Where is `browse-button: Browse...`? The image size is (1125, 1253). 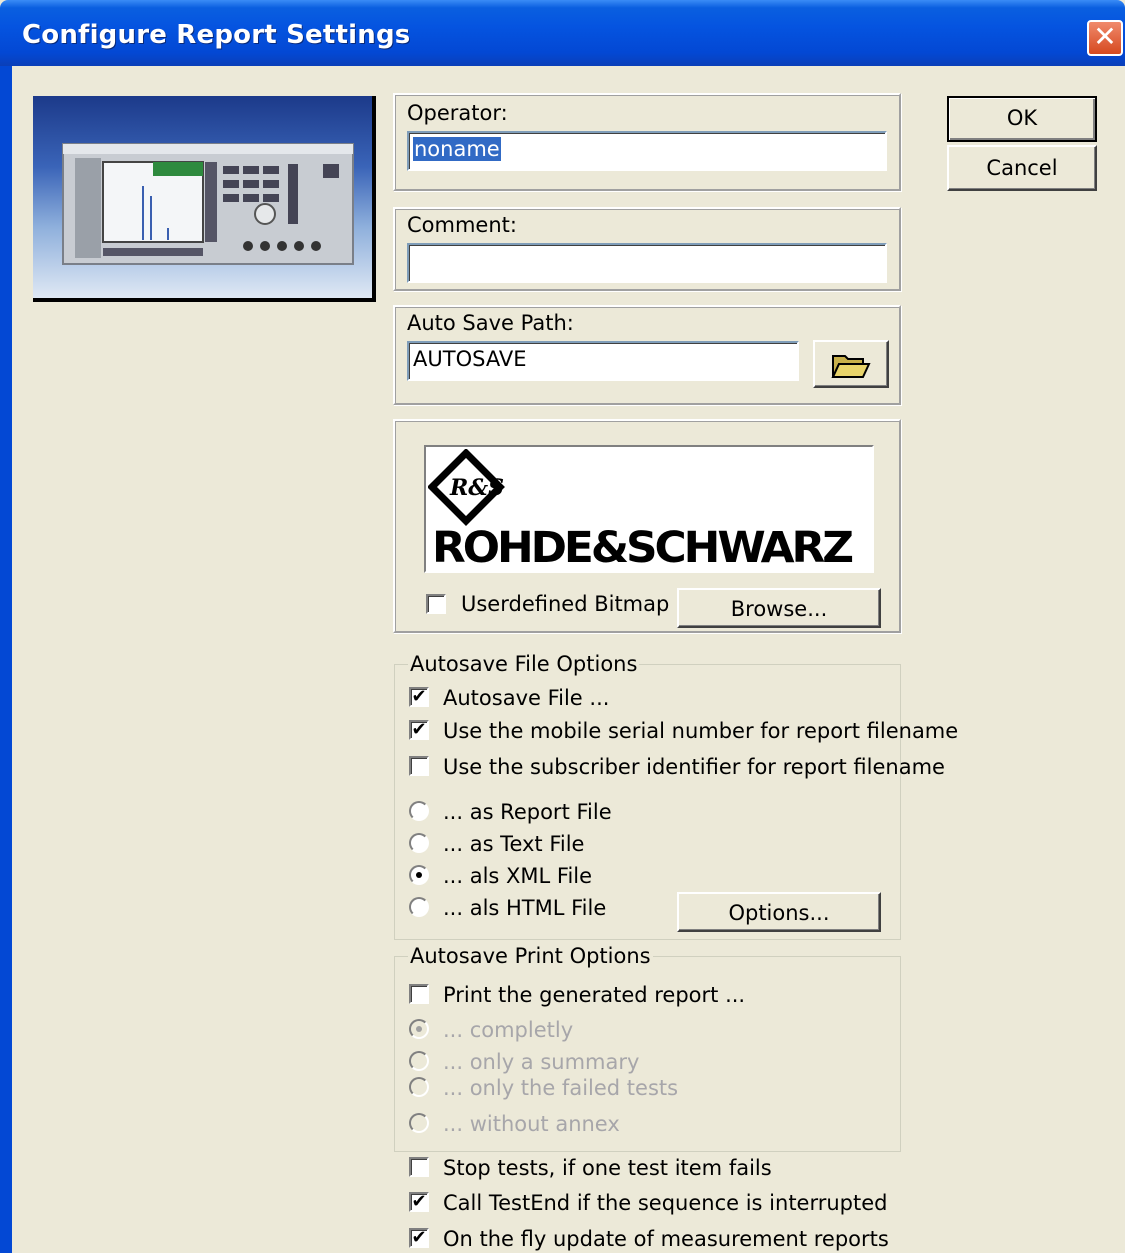 browse-button: Browse... is located at coordinates (779, 608).